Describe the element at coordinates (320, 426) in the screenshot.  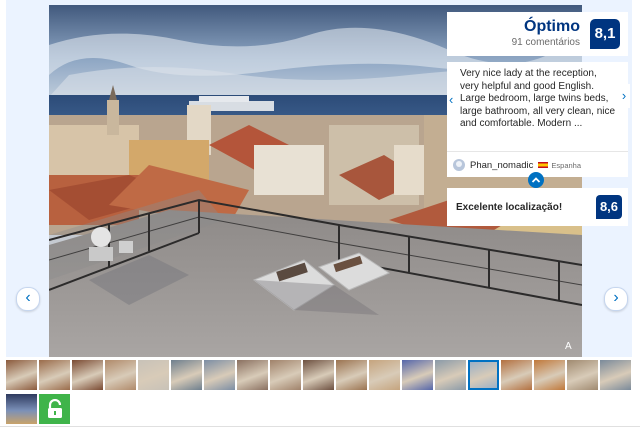
I see `divider` at that location.